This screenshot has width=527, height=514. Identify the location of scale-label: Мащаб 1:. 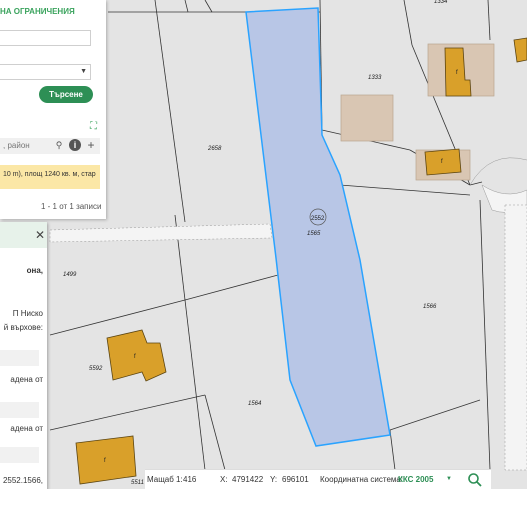
(165, 479).